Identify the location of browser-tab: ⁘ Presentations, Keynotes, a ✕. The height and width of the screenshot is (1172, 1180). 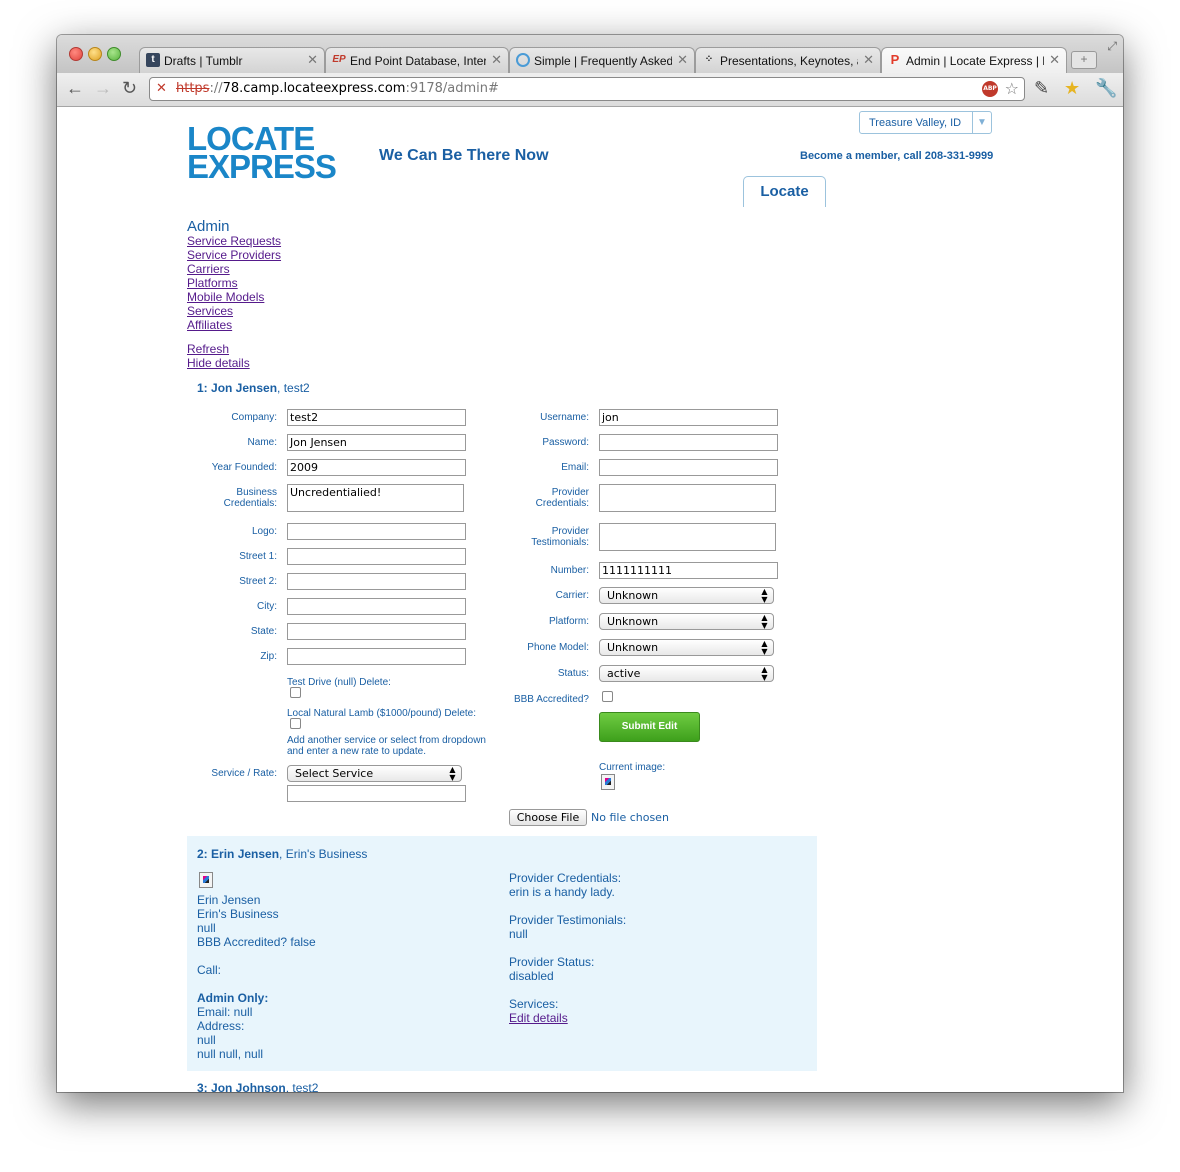
(788, 60).